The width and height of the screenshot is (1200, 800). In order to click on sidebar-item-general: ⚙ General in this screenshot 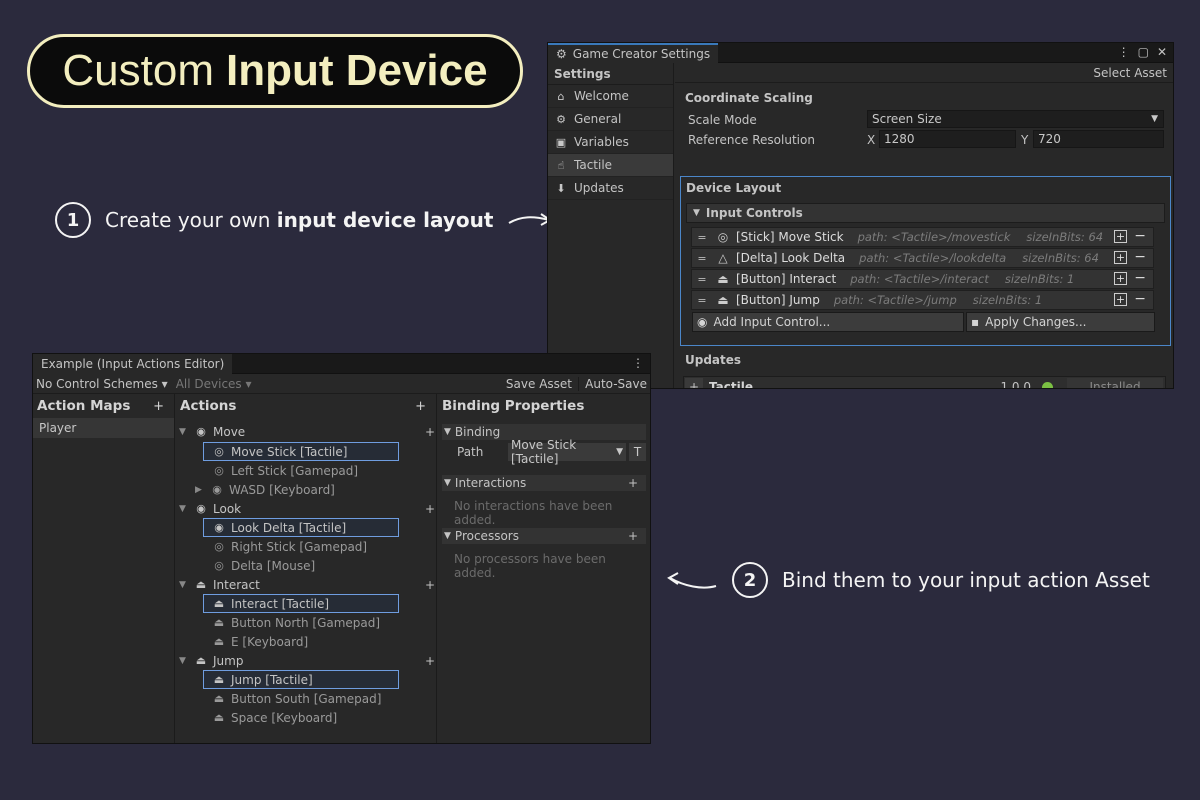, I will do `click(610, 119)`.